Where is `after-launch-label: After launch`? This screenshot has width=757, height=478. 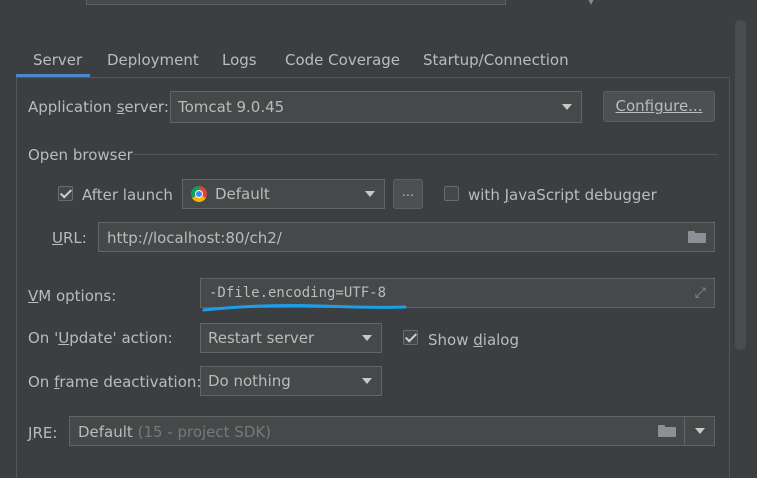
after-launch-label: After launch is located at coordinates (127, 195).